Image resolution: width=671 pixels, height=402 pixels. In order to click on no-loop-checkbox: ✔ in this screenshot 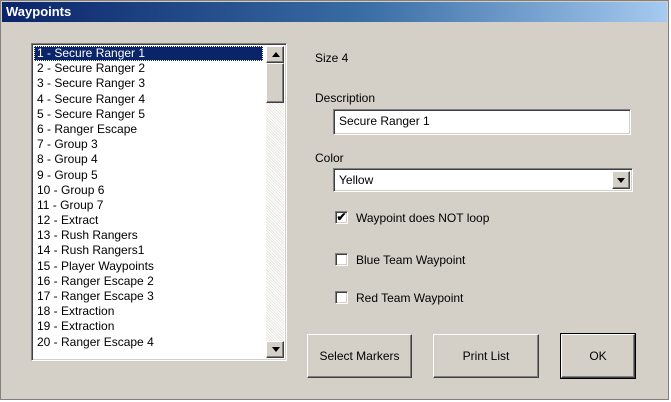, I will do `click(341, 217)`.